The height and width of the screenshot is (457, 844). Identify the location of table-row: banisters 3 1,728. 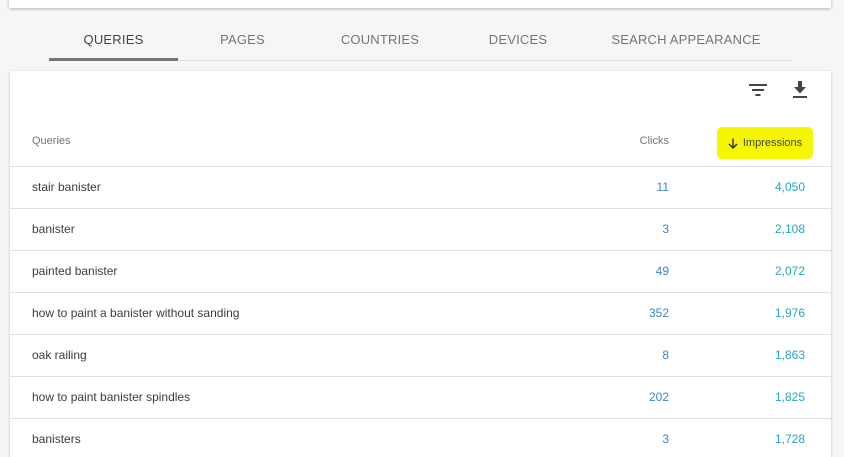
(420, 438).